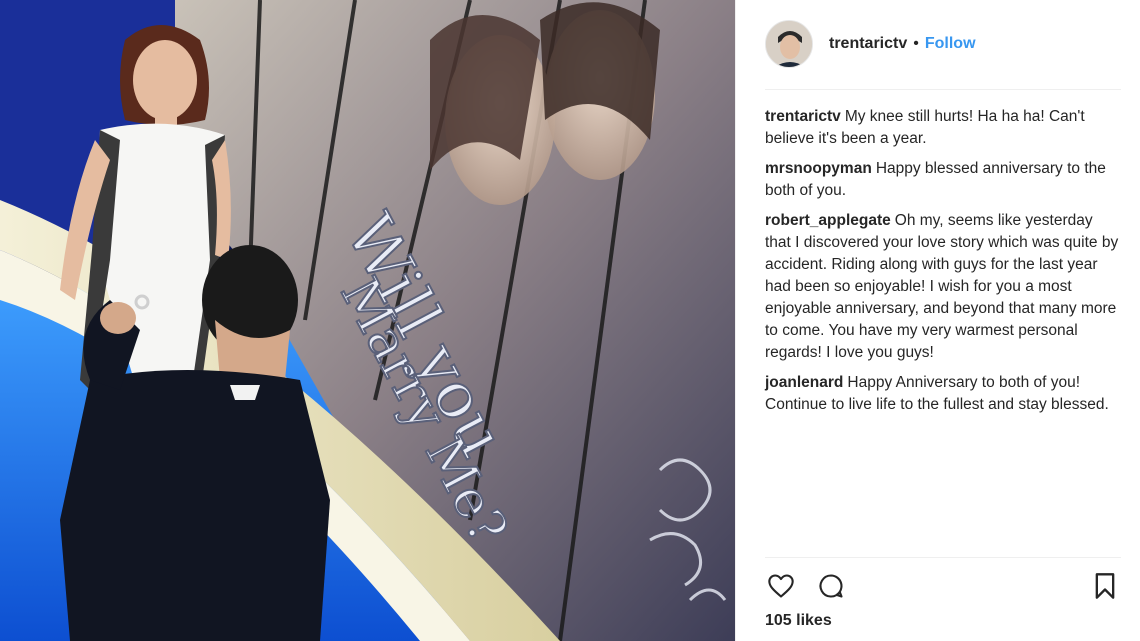 This screenshot has height=641, width=1140. Describe the element at coordinates (943, 89) in the screenshot. I see `header-divider` at that location.